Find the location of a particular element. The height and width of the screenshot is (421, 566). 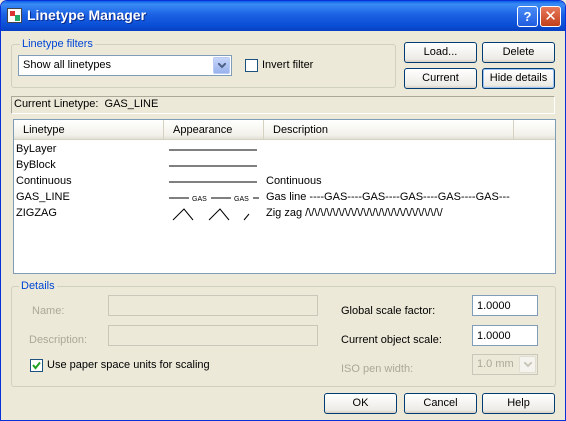

linetype-name: GAS_LINE is located at coordinates (43, 197).